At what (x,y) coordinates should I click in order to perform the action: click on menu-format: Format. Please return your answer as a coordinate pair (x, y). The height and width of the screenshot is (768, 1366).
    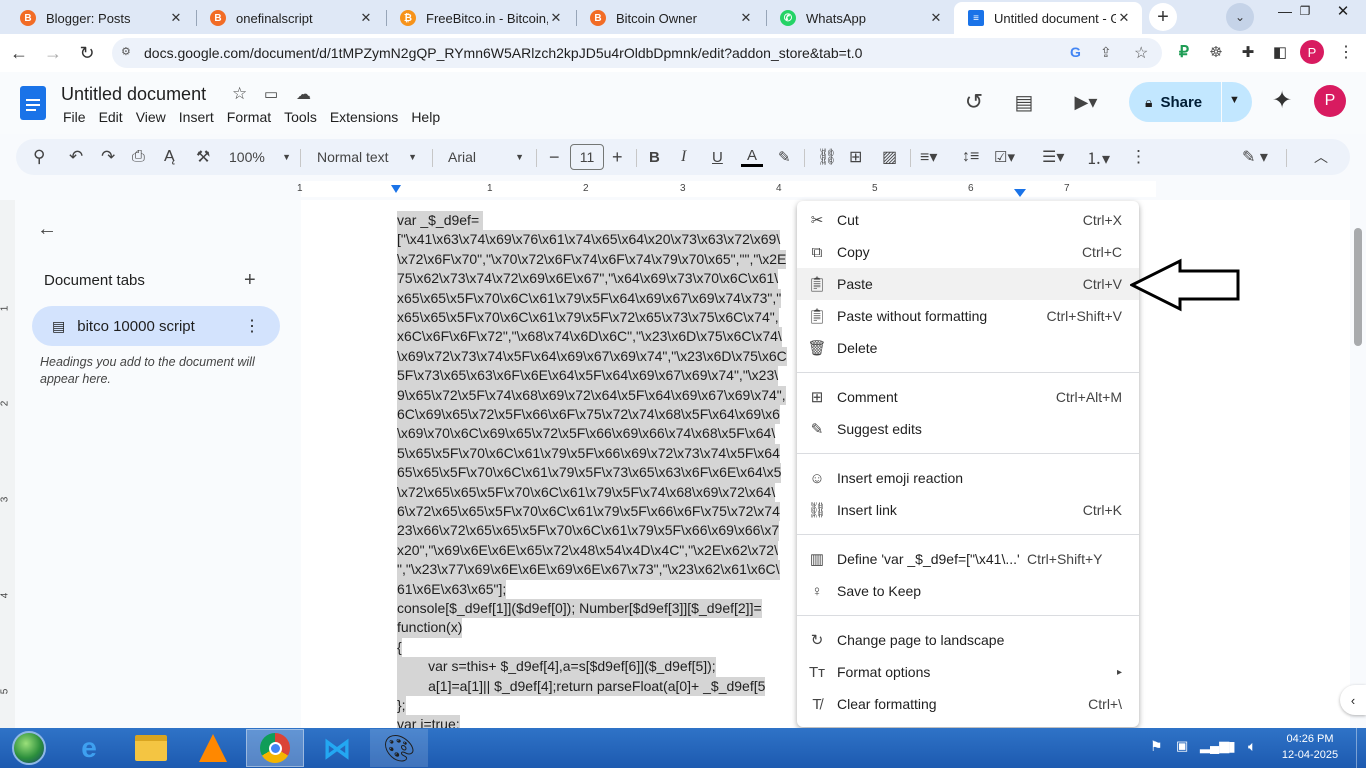
    Looking at the image, I should click on (249, 117).